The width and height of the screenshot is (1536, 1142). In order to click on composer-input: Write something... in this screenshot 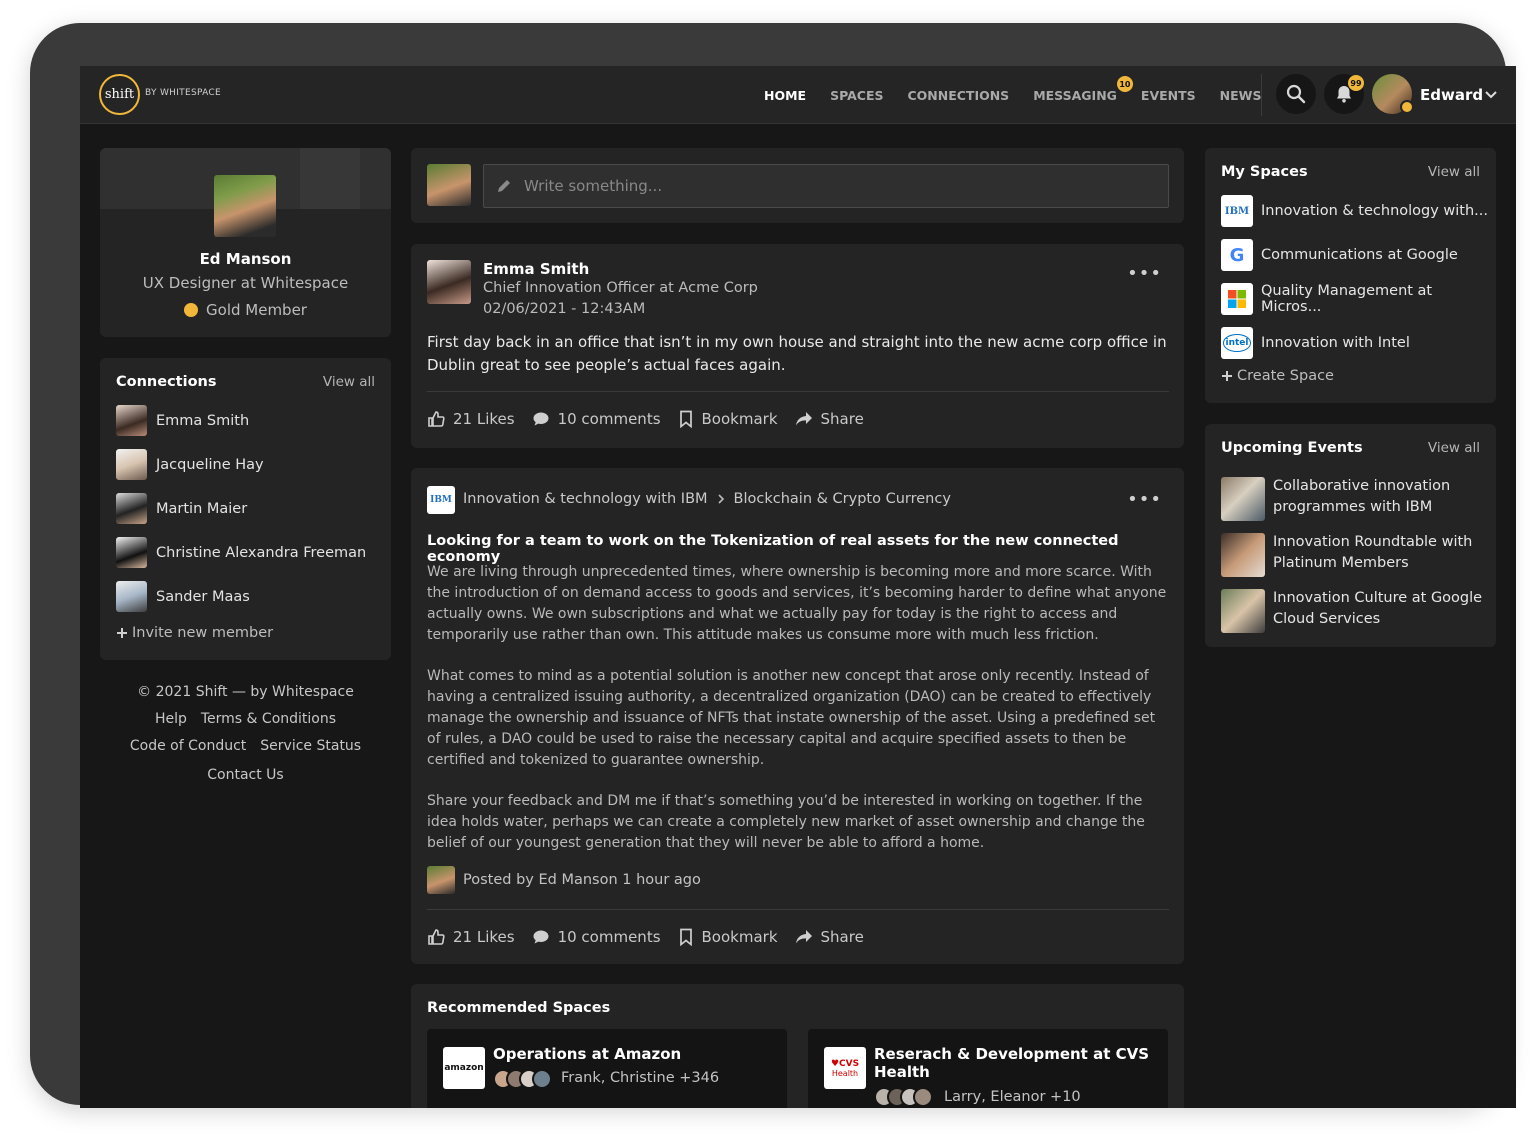, I will do `click(826, 186)`.